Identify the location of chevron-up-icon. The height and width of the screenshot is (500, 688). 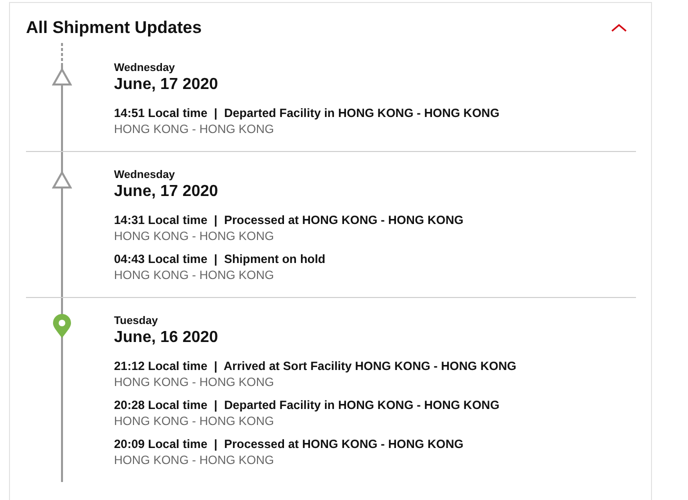
(619, 27).